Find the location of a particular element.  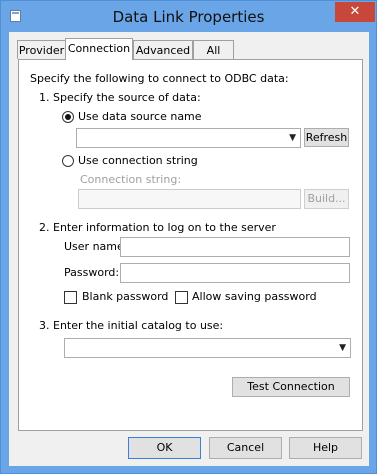

allow-saving-checkbox is located at coordinates (181, 297).